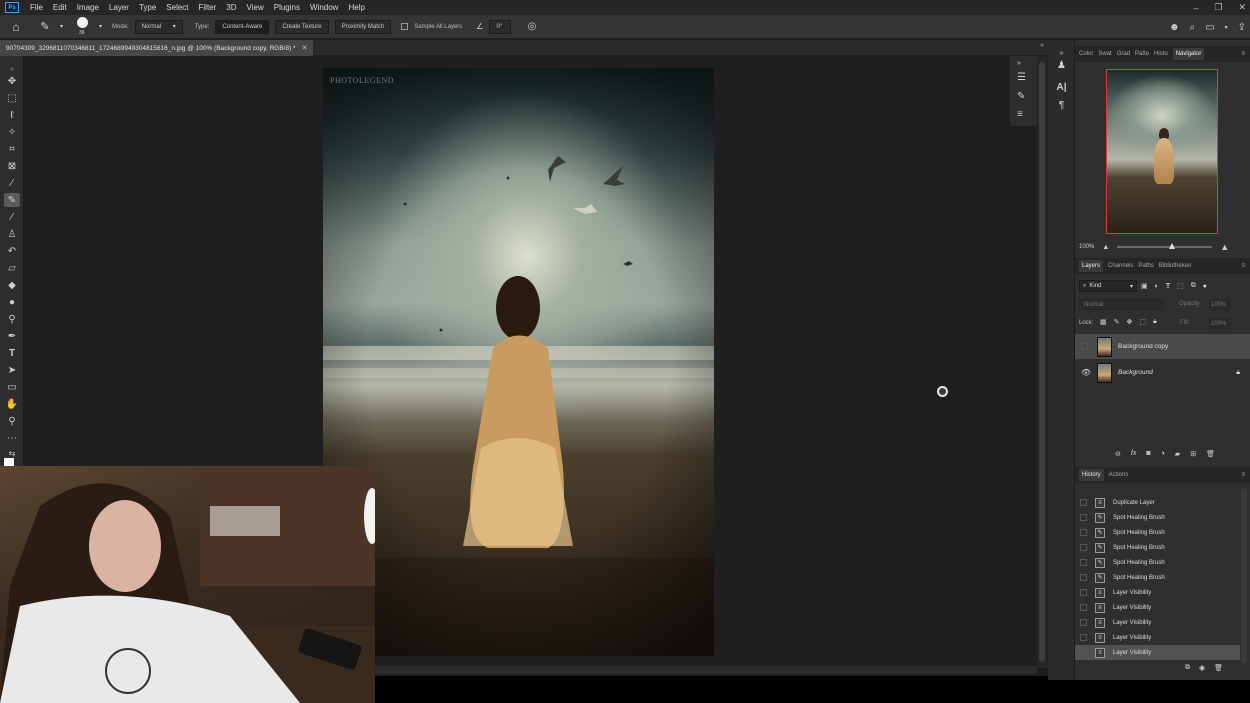 The height and width of the screenshot is (703, 1250). Describe the element at coordinates (9, 462) in the screenshot. I see `foreground-color-swatch` at that location.